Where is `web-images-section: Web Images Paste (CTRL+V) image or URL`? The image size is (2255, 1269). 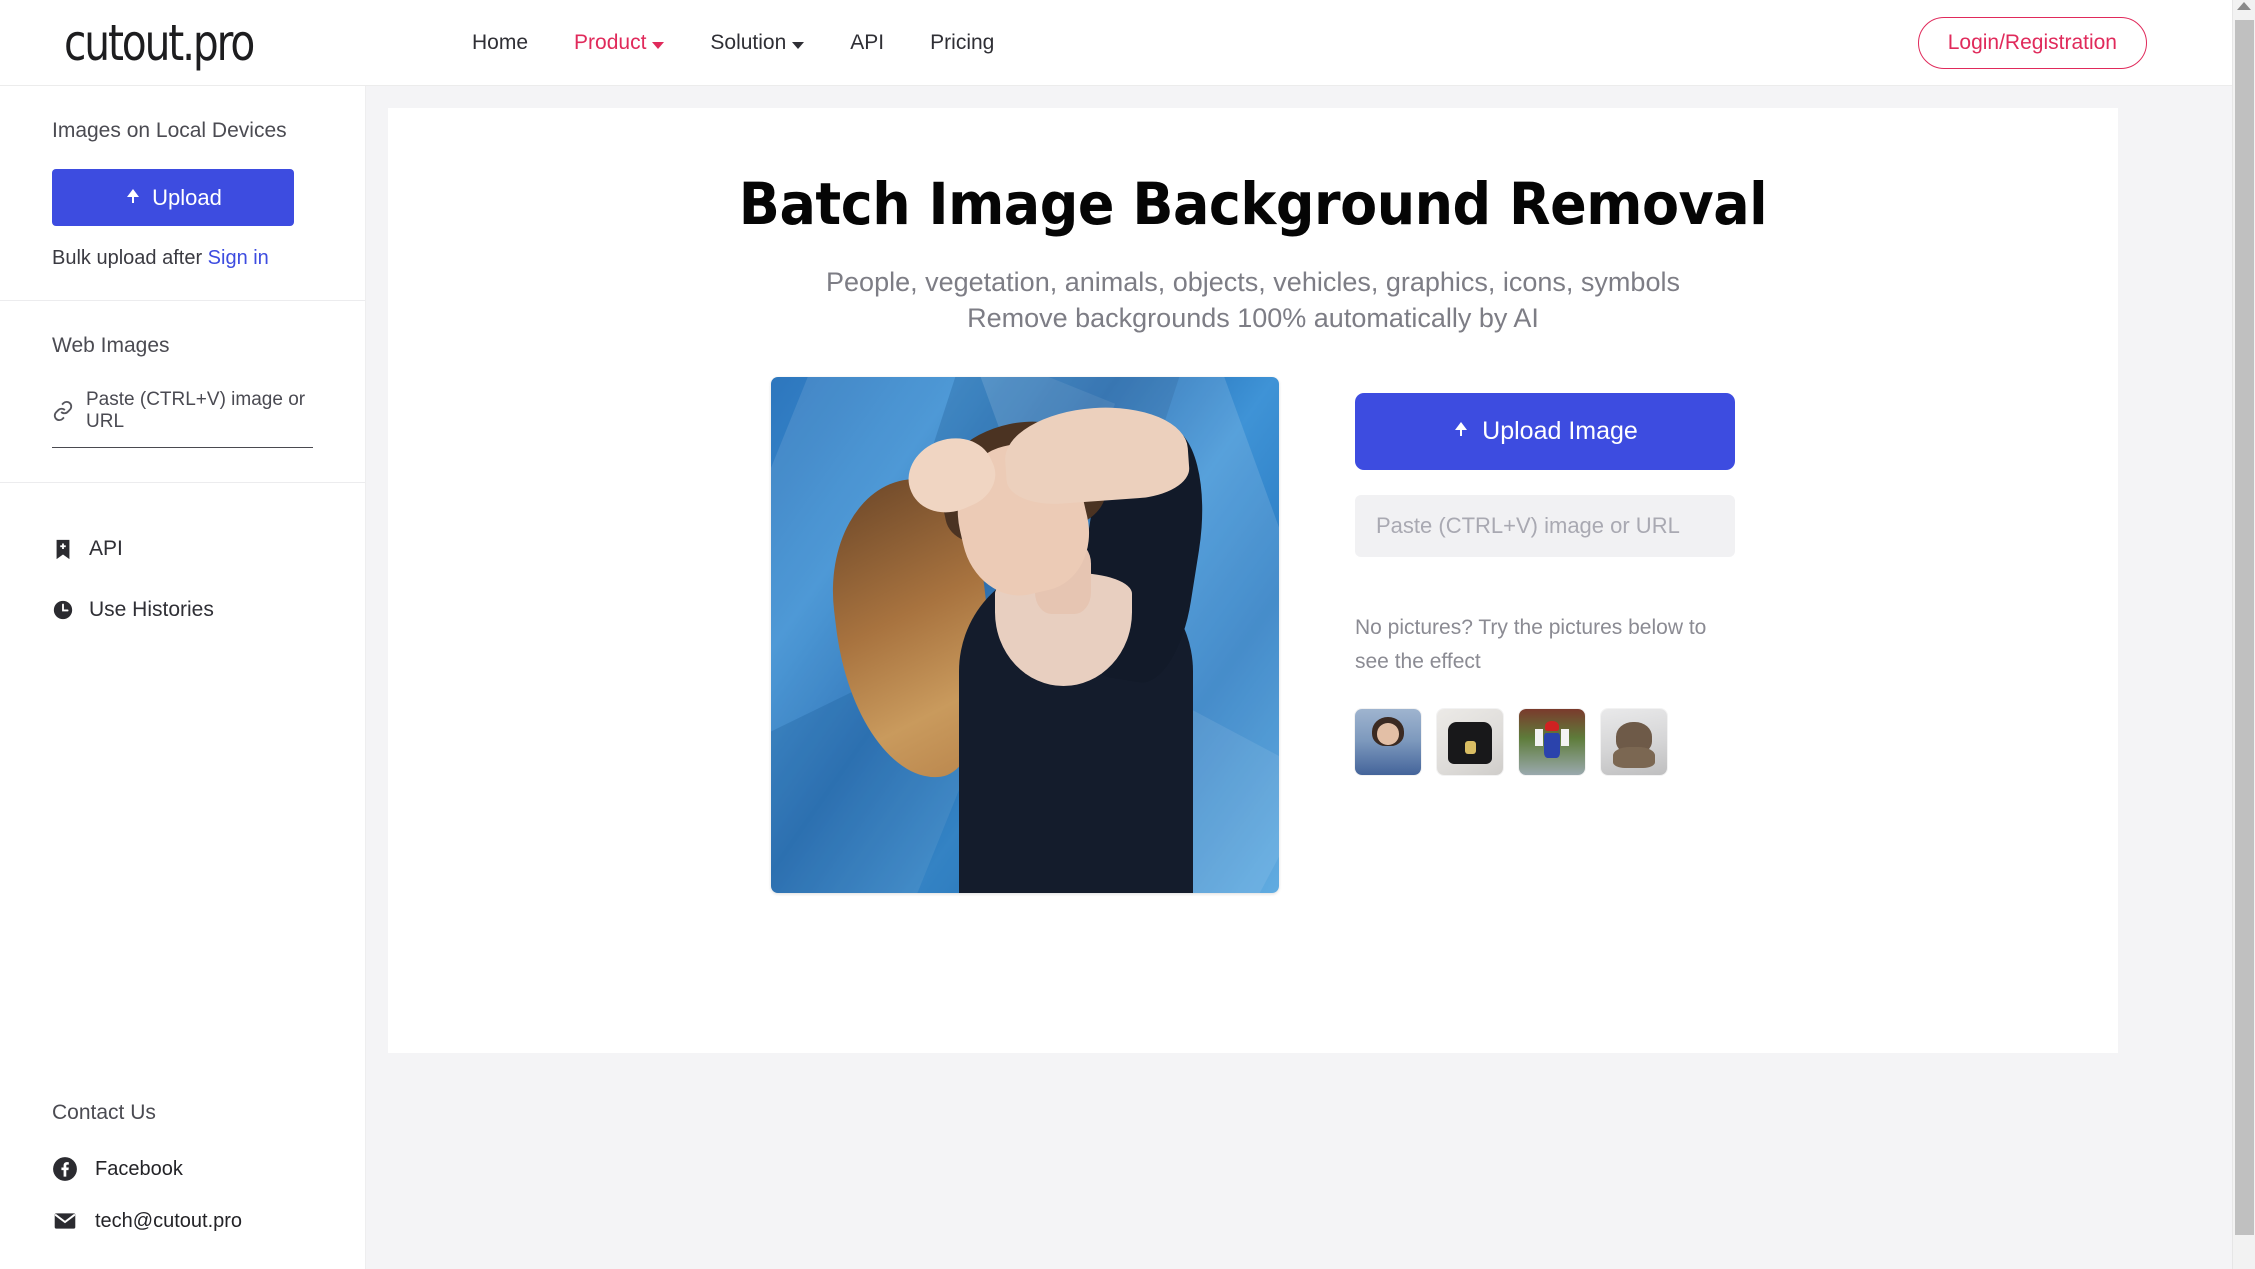
web-images-section: Web Images Paste (CTRL+V) image or URL is located at coordinates (182, 374).